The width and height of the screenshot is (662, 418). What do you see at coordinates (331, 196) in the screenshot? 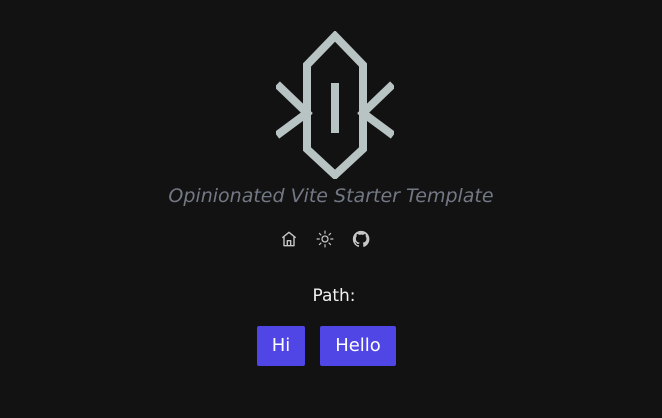
I see `tagline: Opinionated Vite Starter Template` at bounding box center [331, 196].